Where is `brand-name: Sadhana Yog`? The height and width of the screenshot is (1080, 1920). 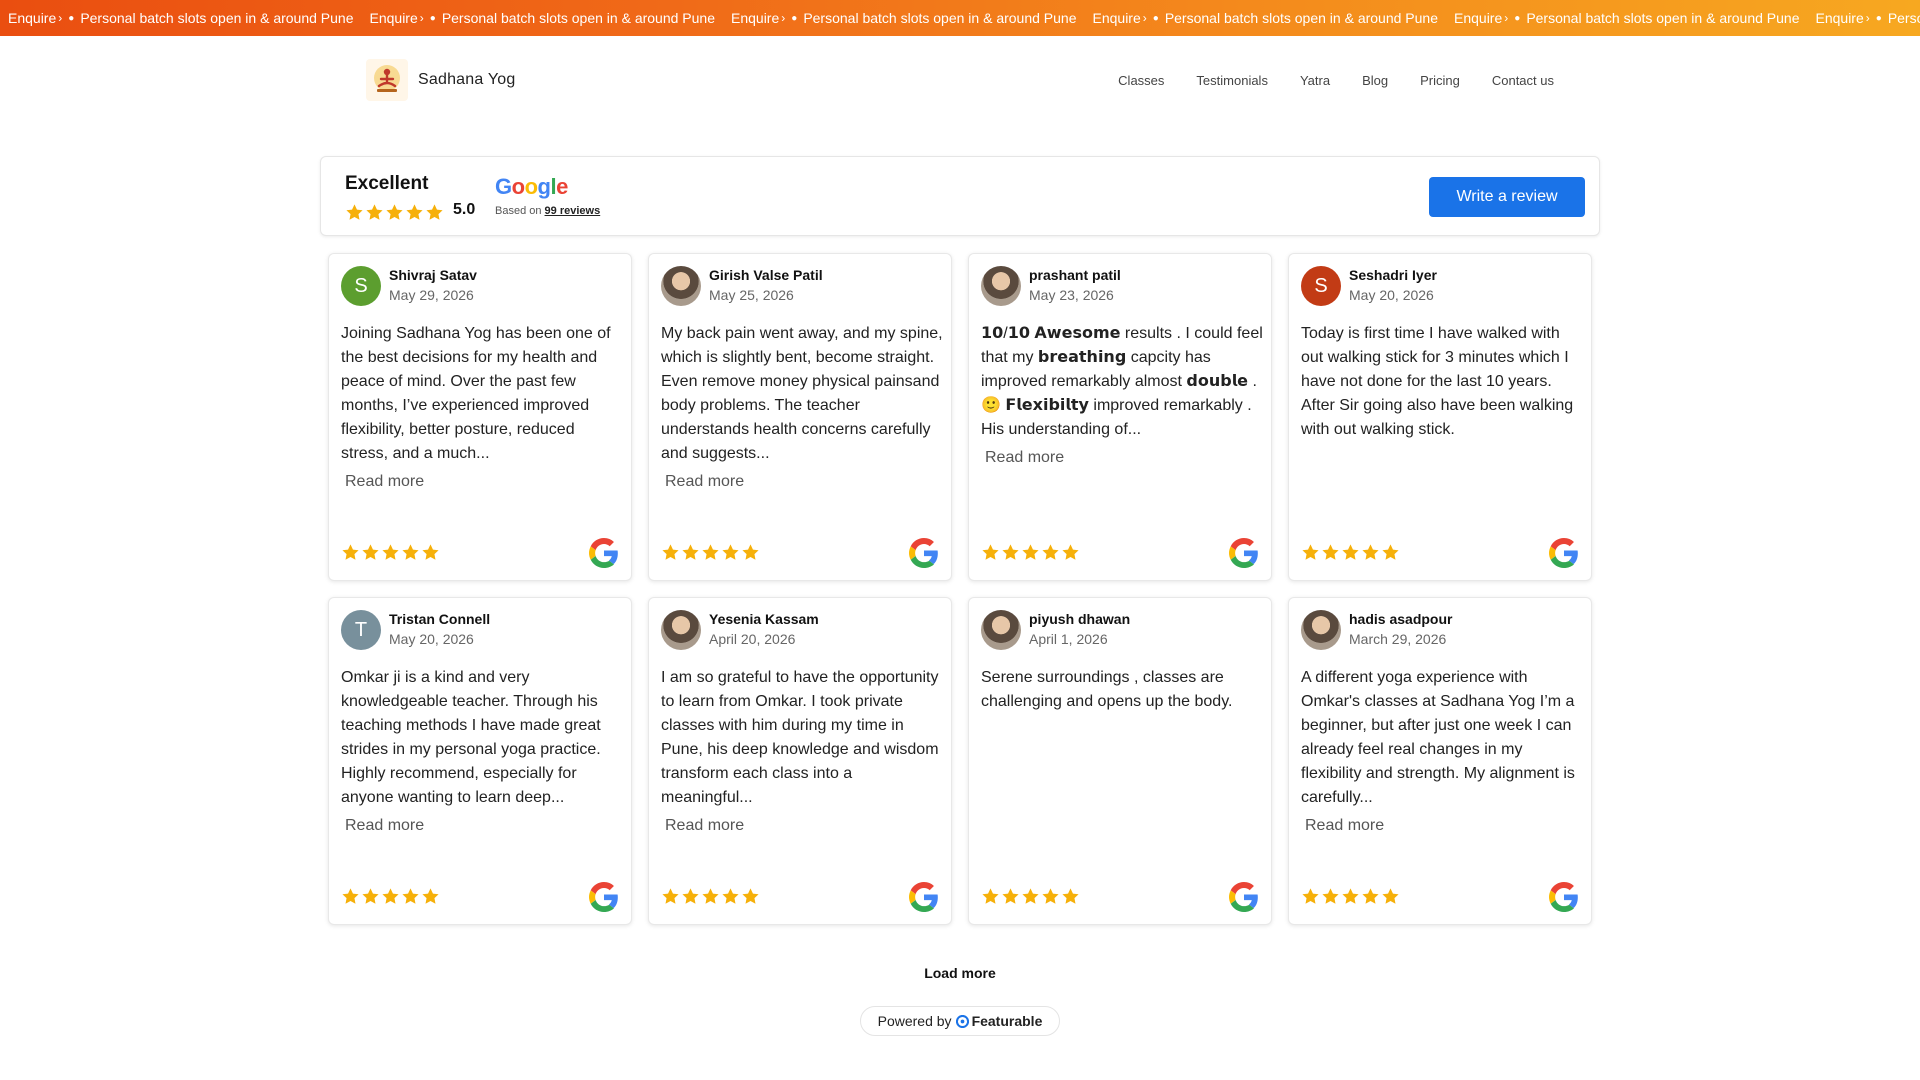
brand-name: Sadhana Yog is located at coordinates (466, 80).